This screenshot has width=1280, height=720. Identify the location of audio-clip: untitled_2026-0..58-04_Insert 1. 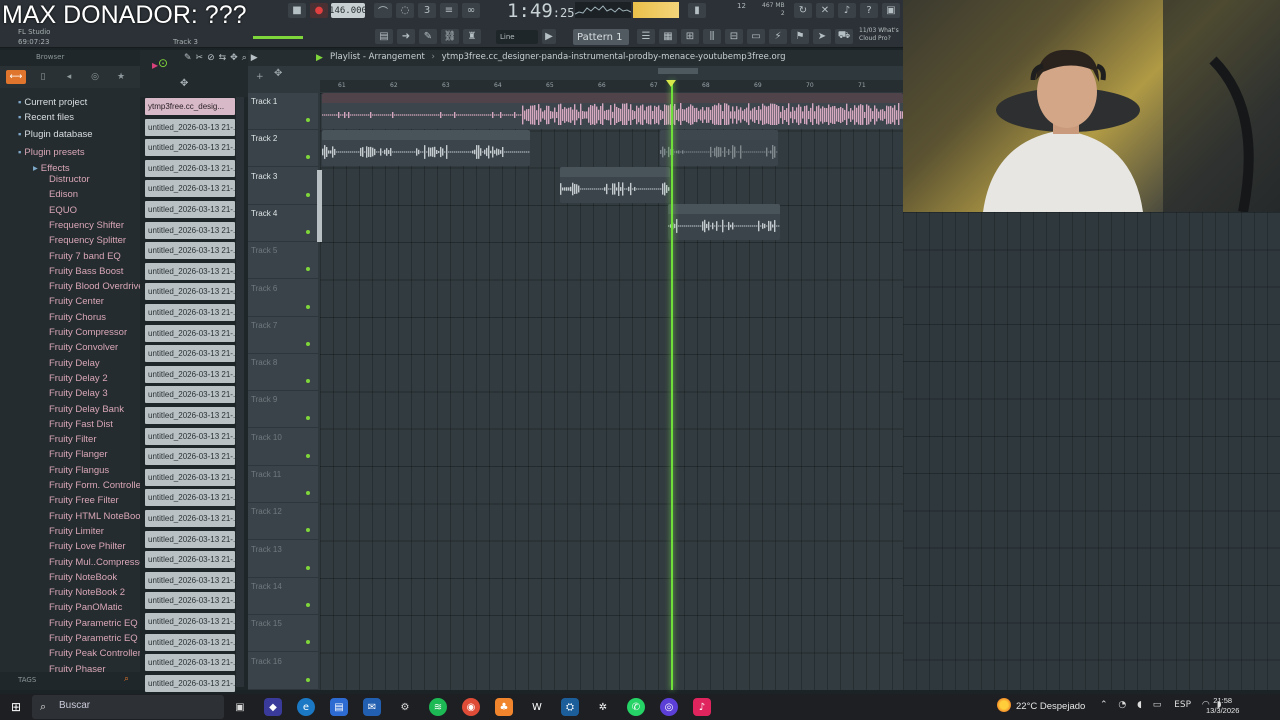
(724, 222).